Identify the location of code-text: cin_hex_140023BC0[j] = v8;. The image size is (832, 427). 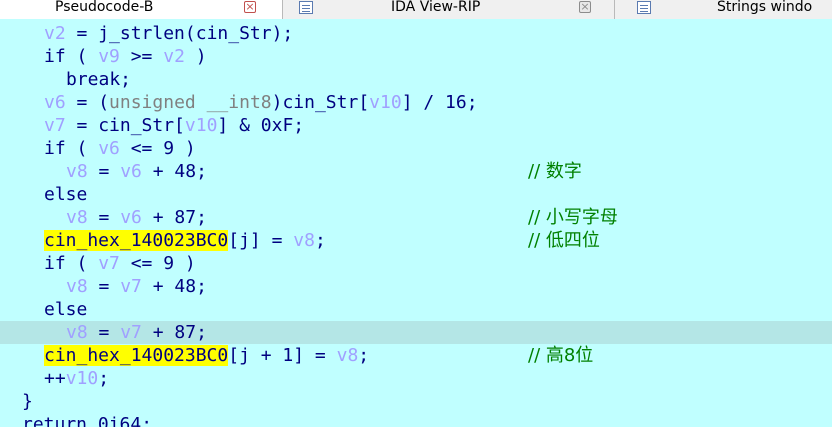
(185, 240).